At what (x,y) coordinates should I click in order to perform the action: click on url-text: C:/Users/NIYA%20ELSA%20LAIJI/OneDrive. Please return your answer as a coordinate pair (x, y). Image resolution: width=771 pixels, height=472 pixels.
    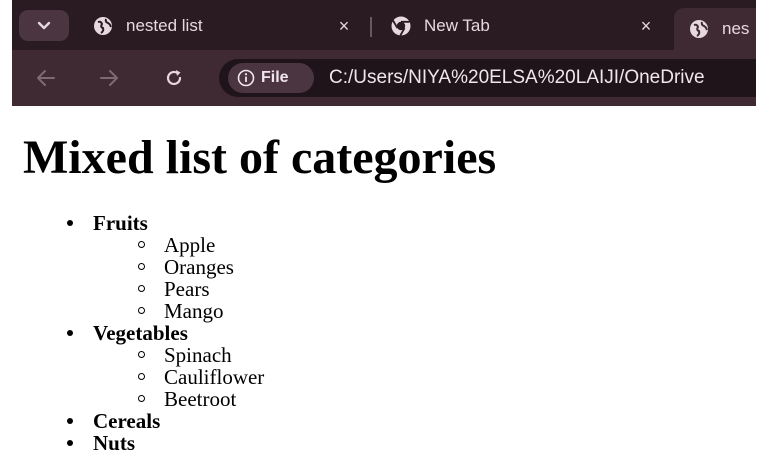
    Looking at the image, I should click on (517, 78).